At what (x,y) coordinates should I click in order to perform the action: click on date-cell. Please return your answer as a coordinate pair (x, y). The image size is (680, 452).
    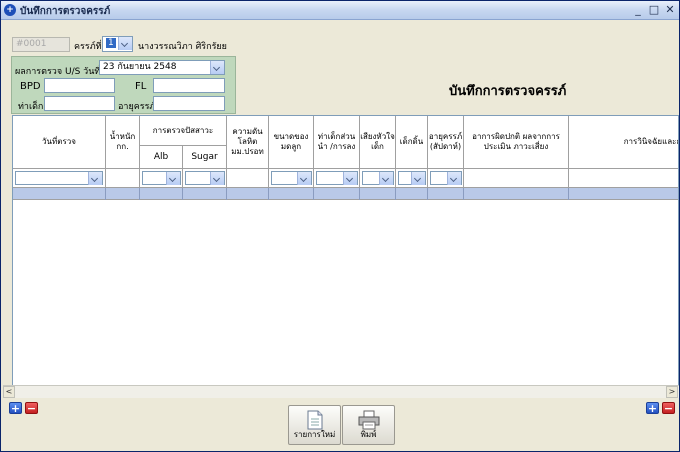
    Looking at the image, I should click on (59, 178).